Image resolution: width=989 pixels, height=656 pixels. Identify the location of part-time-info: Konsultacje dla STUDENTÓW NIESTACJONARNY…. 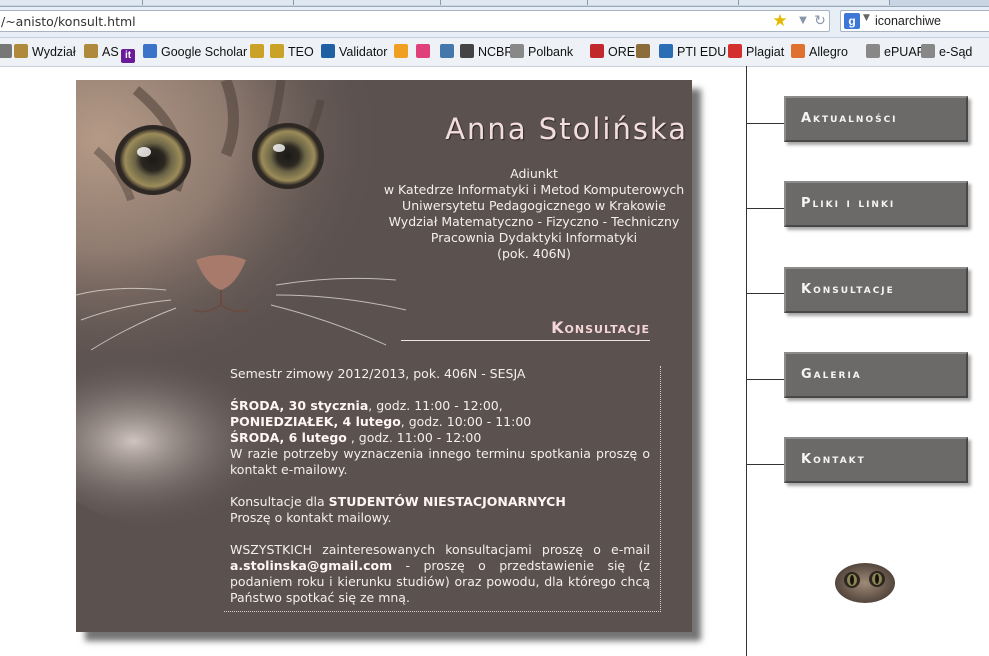
(440, 510).